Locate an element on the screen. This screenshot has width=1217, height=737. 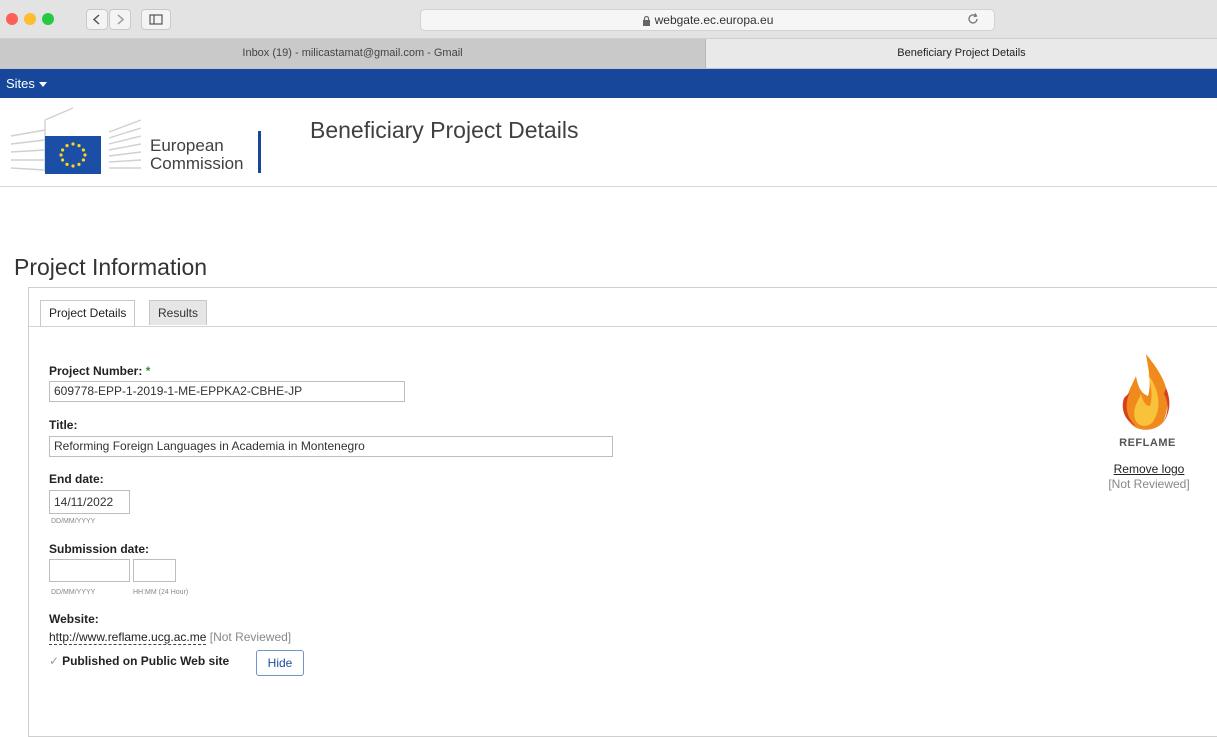
logo-text-line1: European is located at coordinates (187, 145).